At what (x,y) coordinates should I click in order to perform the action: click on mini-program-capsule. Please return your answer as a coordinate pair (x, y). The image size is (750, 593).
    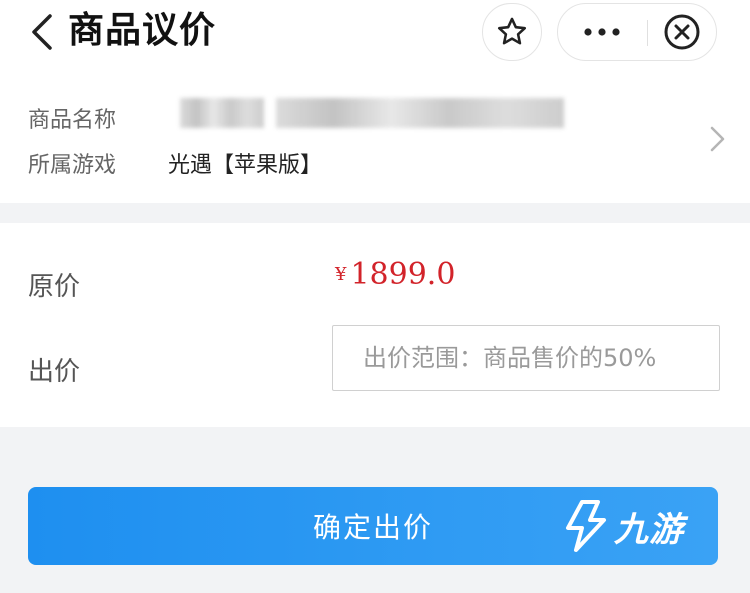
    Looking at the image, I should click on (637, 32).